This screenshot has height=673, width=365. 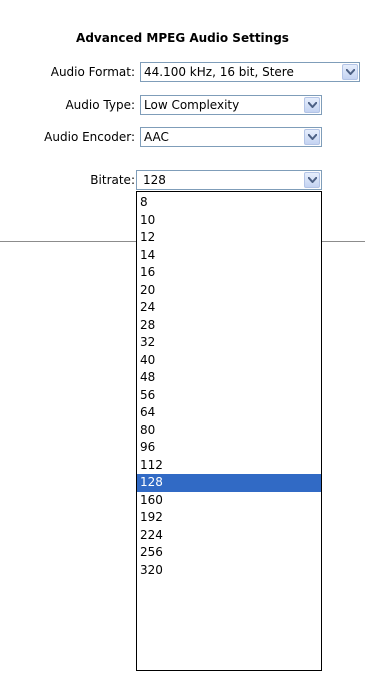 What do you see at coordinates (229, 448) in the screenshot?
I see `bitrate-option: 96` at bounding box center [229, 448].